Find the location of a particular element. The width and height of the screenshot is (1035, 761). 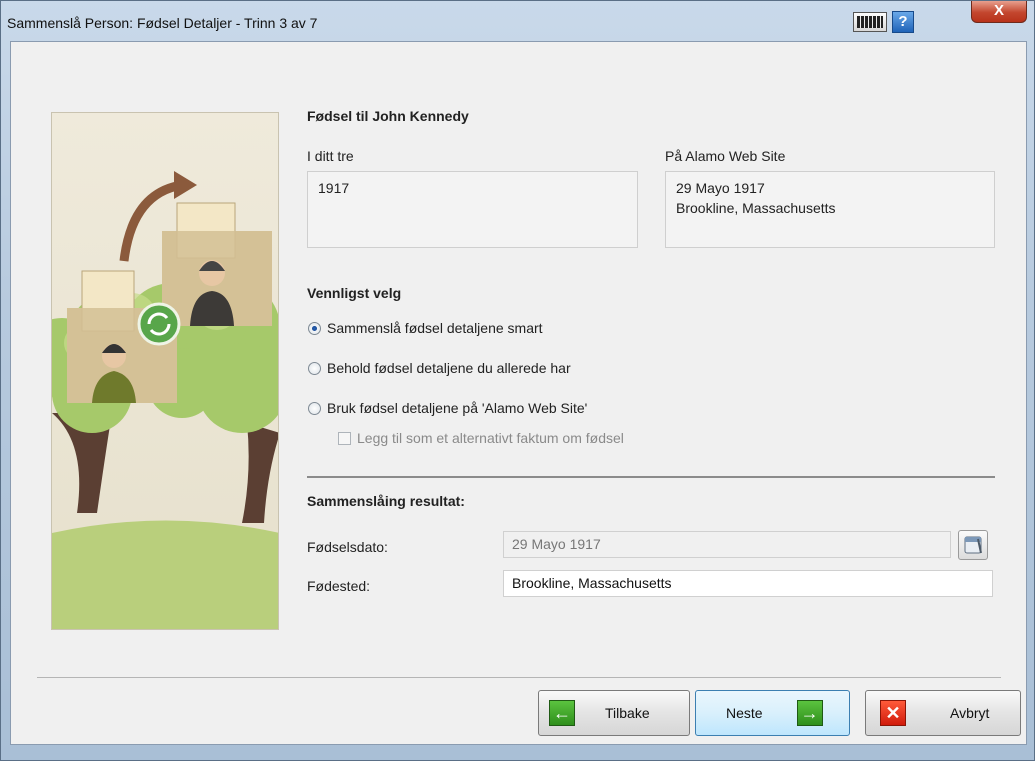

radio-keep-existing: Behold fødsel detaljene du allerede har is located at coordinates (439, 368).